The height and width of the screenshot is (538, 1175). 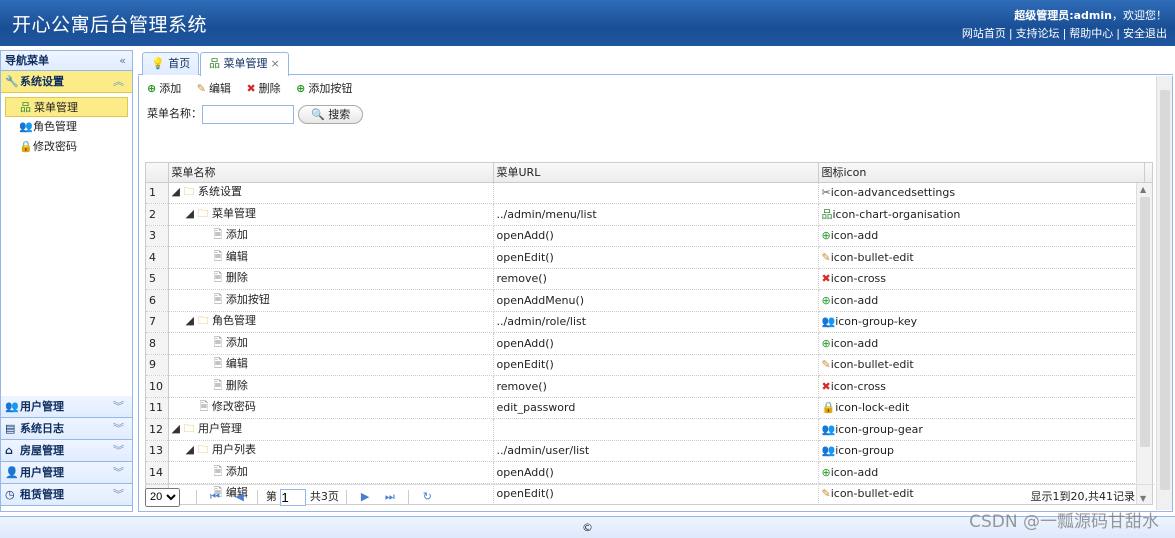 I want to click on pager-divider, so click(x=196, y=497).